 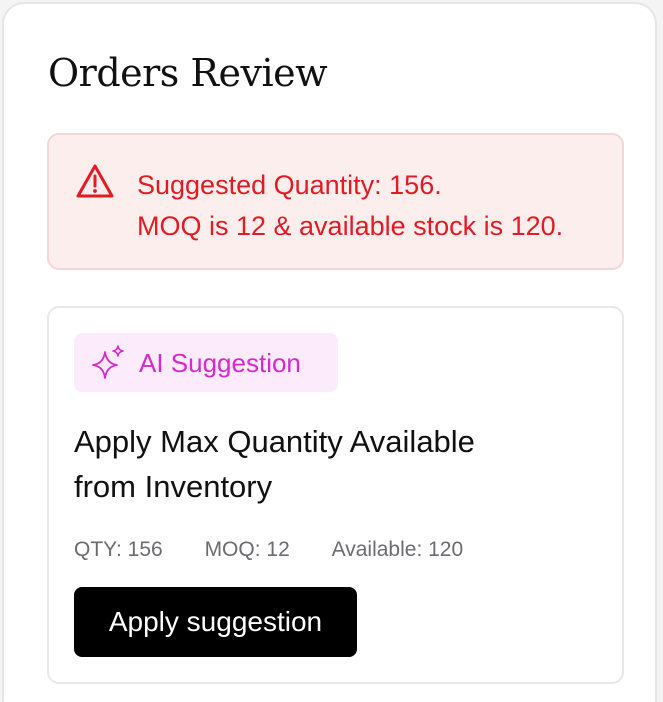 What do you see at coordinates (173, 486) in the screenshot?
I see `suggestion-title-line-2: from Inventory` at bounding box center [173, 486].